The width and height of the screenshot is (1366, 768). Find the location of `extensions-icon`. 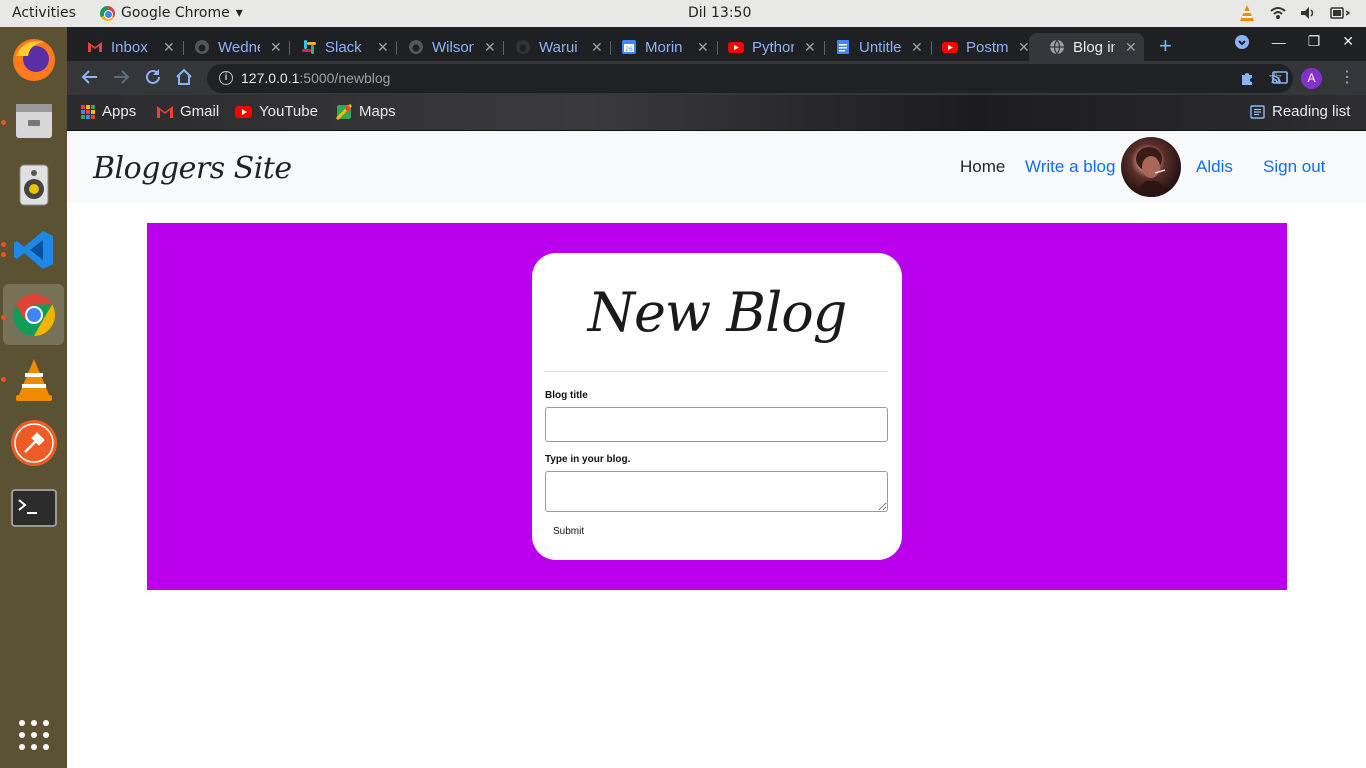

extensions-icon is located at coordinates (1247, 78).